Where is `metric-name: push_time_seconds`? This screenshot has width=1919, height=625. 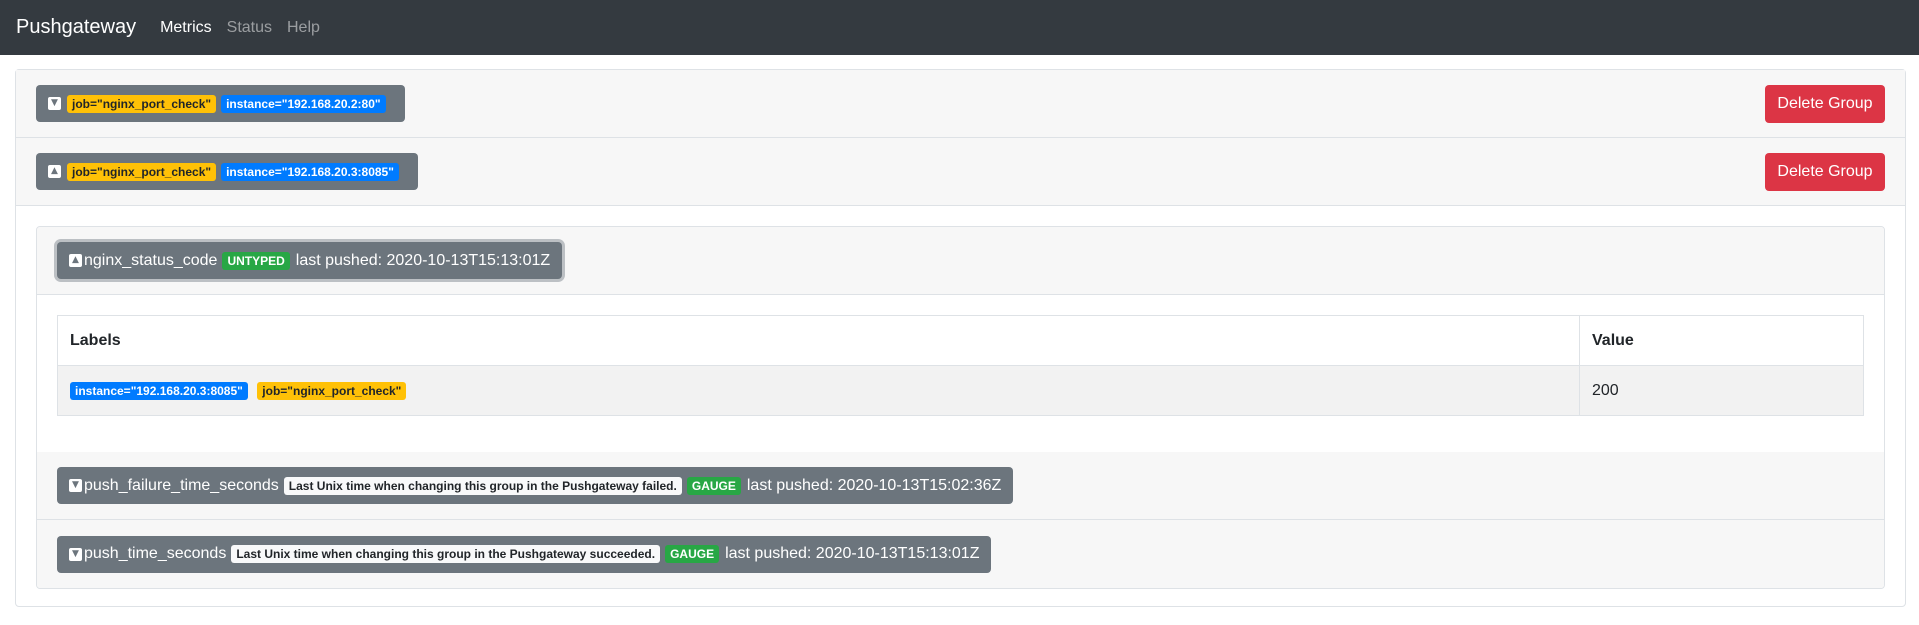
metric-name: push_time_seconds is located at coordinates (155, 553).